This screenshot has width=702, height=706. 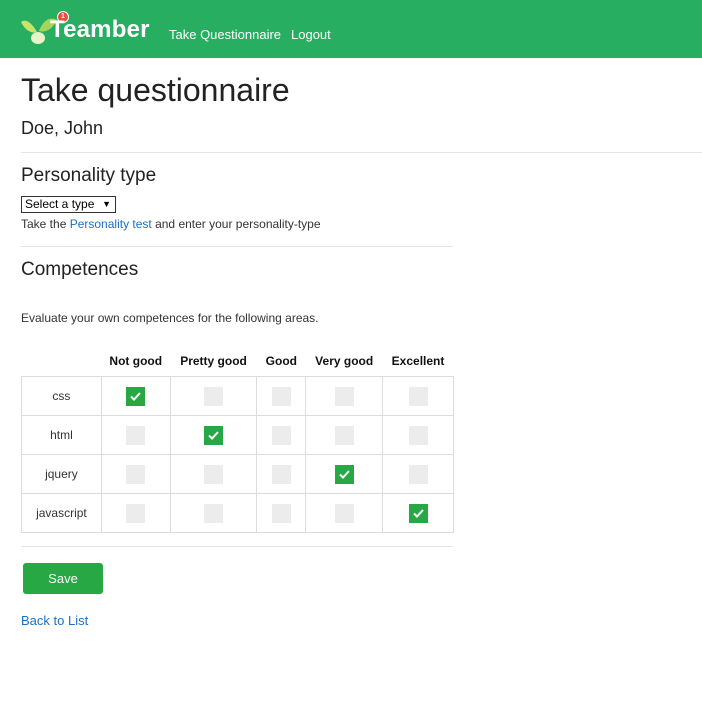 I want to click on nav-logout: Logout, so click(x=311, y=34).